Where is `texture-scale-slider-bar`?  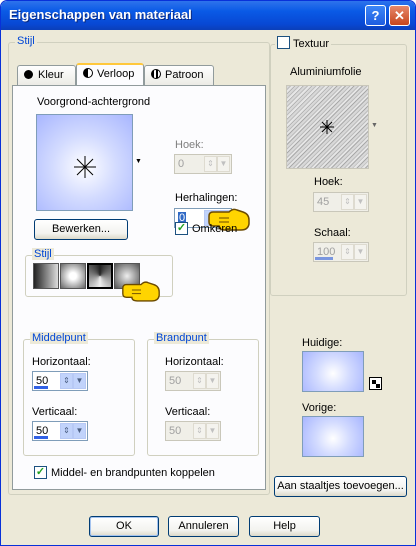
texture-scale-slider-bar is located at coordinates (324, 258).